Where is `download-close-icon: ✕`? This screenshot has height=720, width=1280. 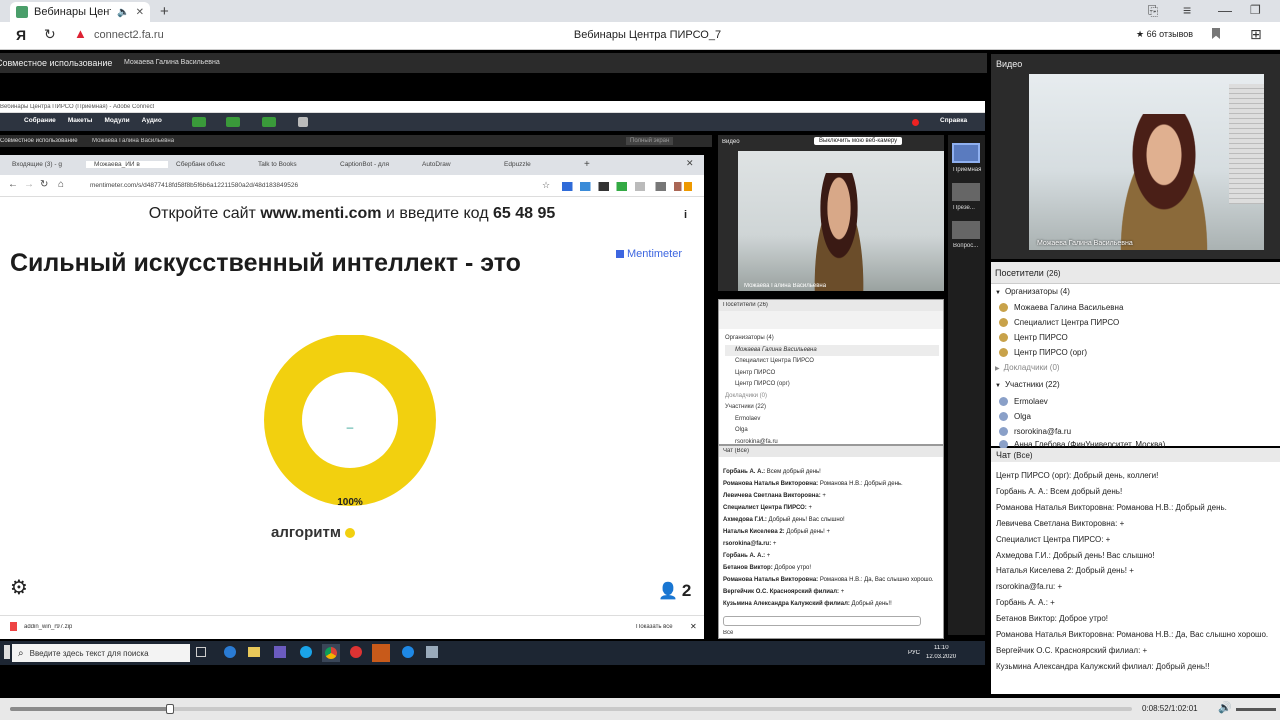 download-close-icon: ✕ is located at coordinates (693, 626).